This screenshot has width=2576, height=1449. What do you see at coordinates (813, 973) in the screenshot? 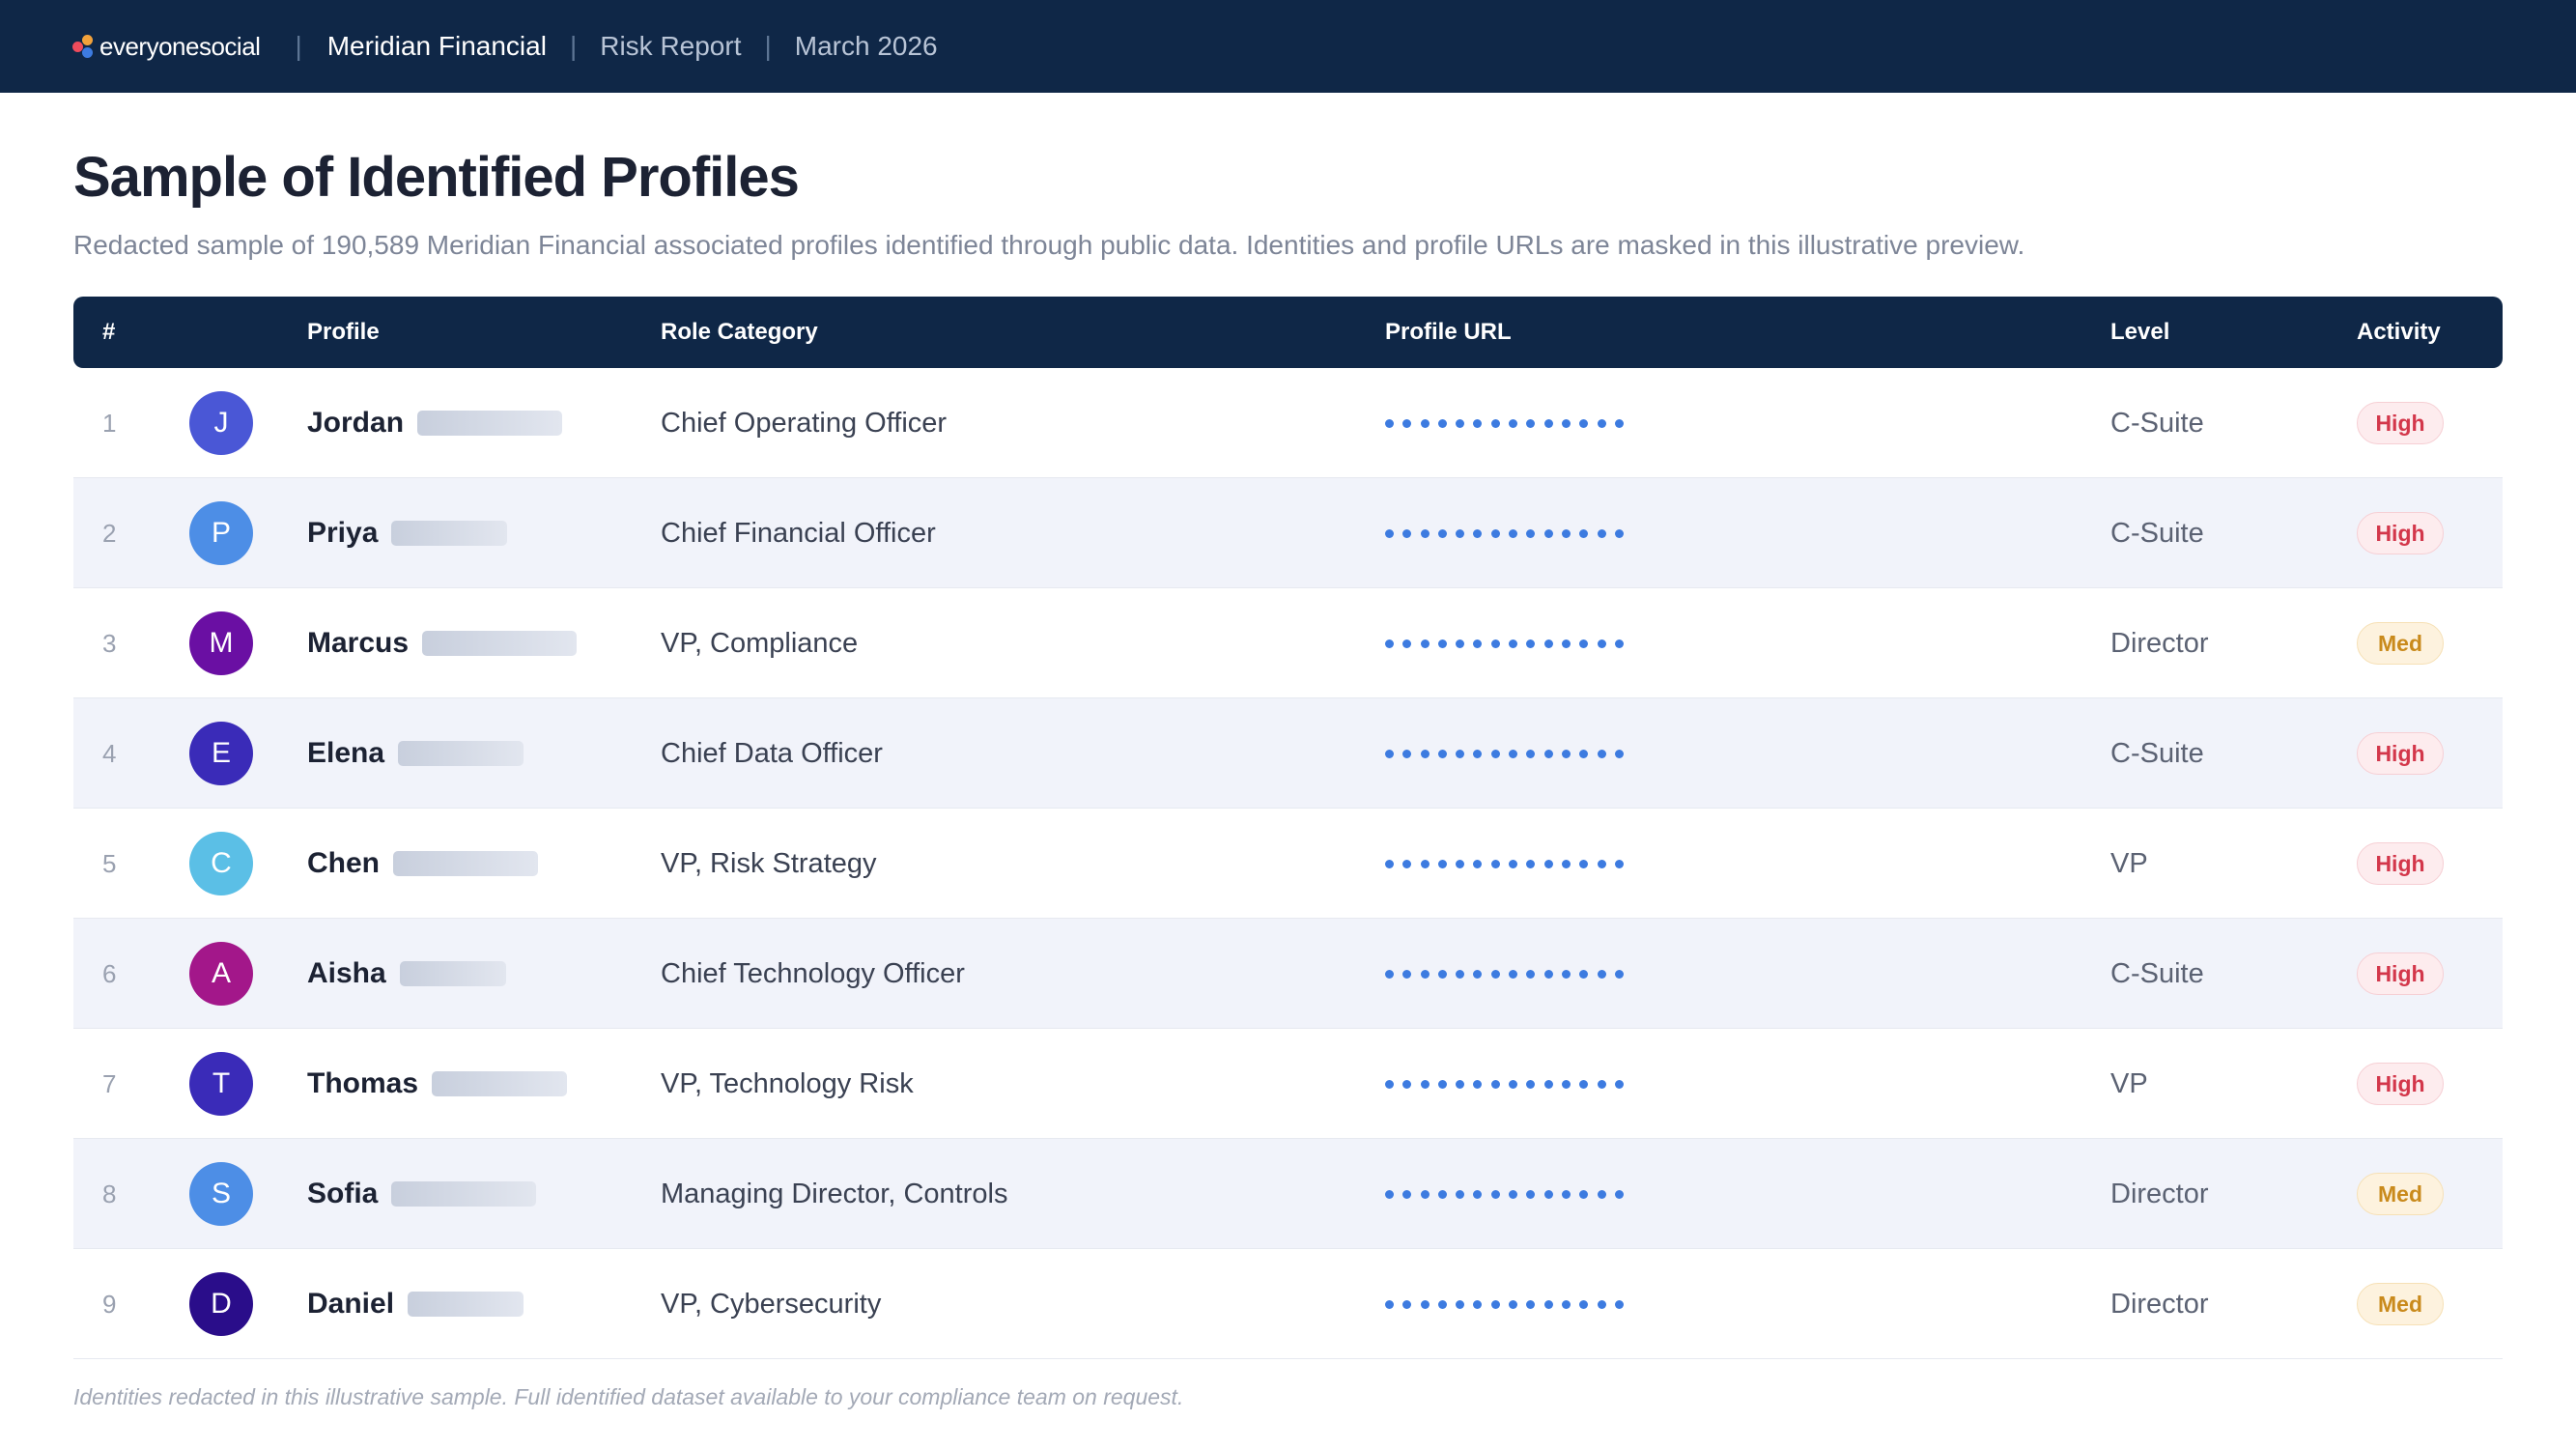
I see `role-category: Chief Technology Officer` at bounding box center [813, 973].